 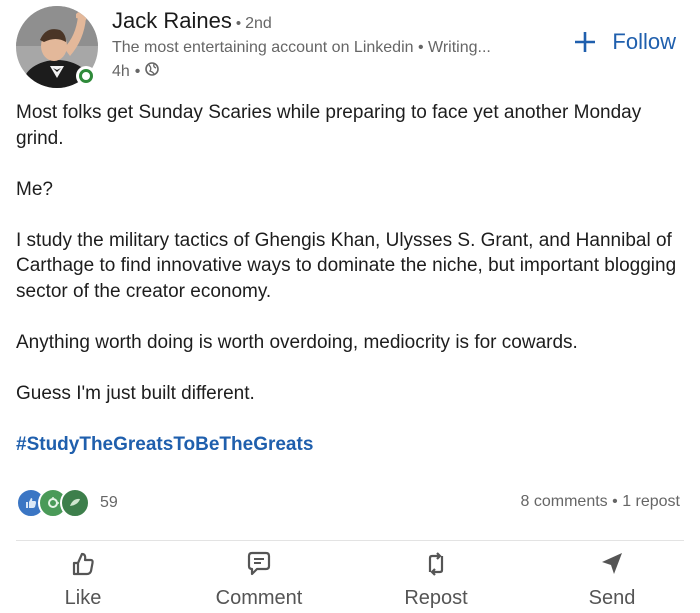 I want to click on plus-icon, so click(x=585, y=42).